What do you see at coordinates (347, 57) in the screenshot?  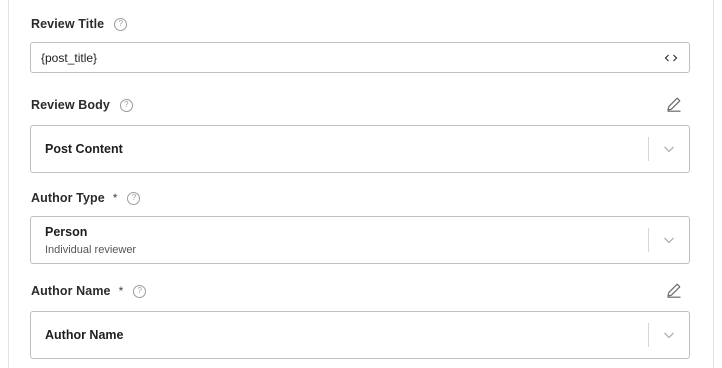 I see `review-title-input` at bounding box center [347, 57].